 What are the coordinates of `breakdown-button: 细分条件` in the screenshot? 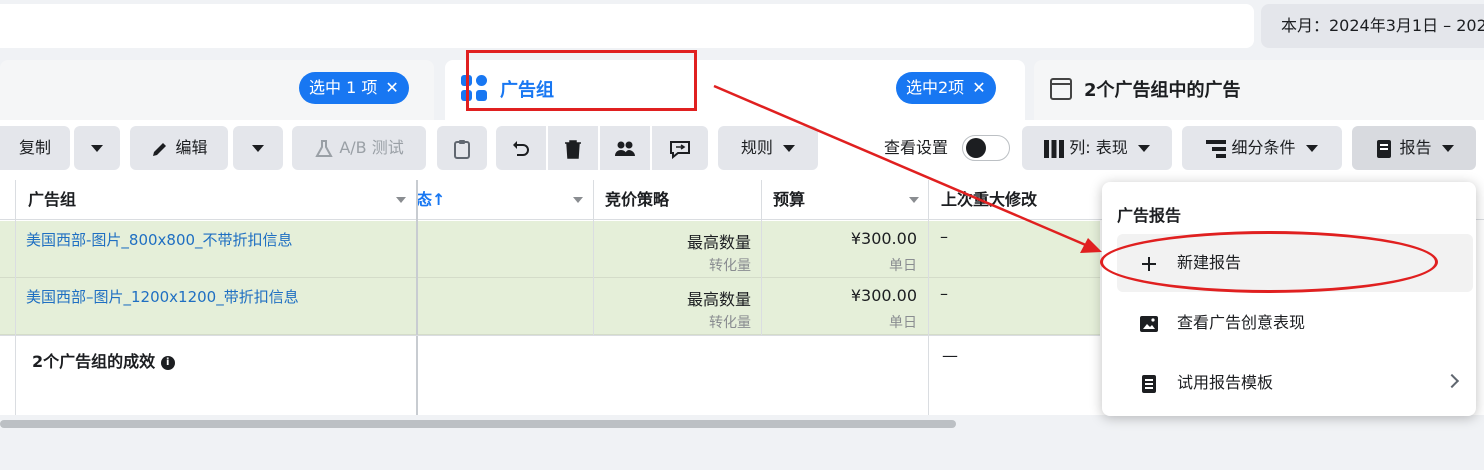 It's located at (1262, 148).